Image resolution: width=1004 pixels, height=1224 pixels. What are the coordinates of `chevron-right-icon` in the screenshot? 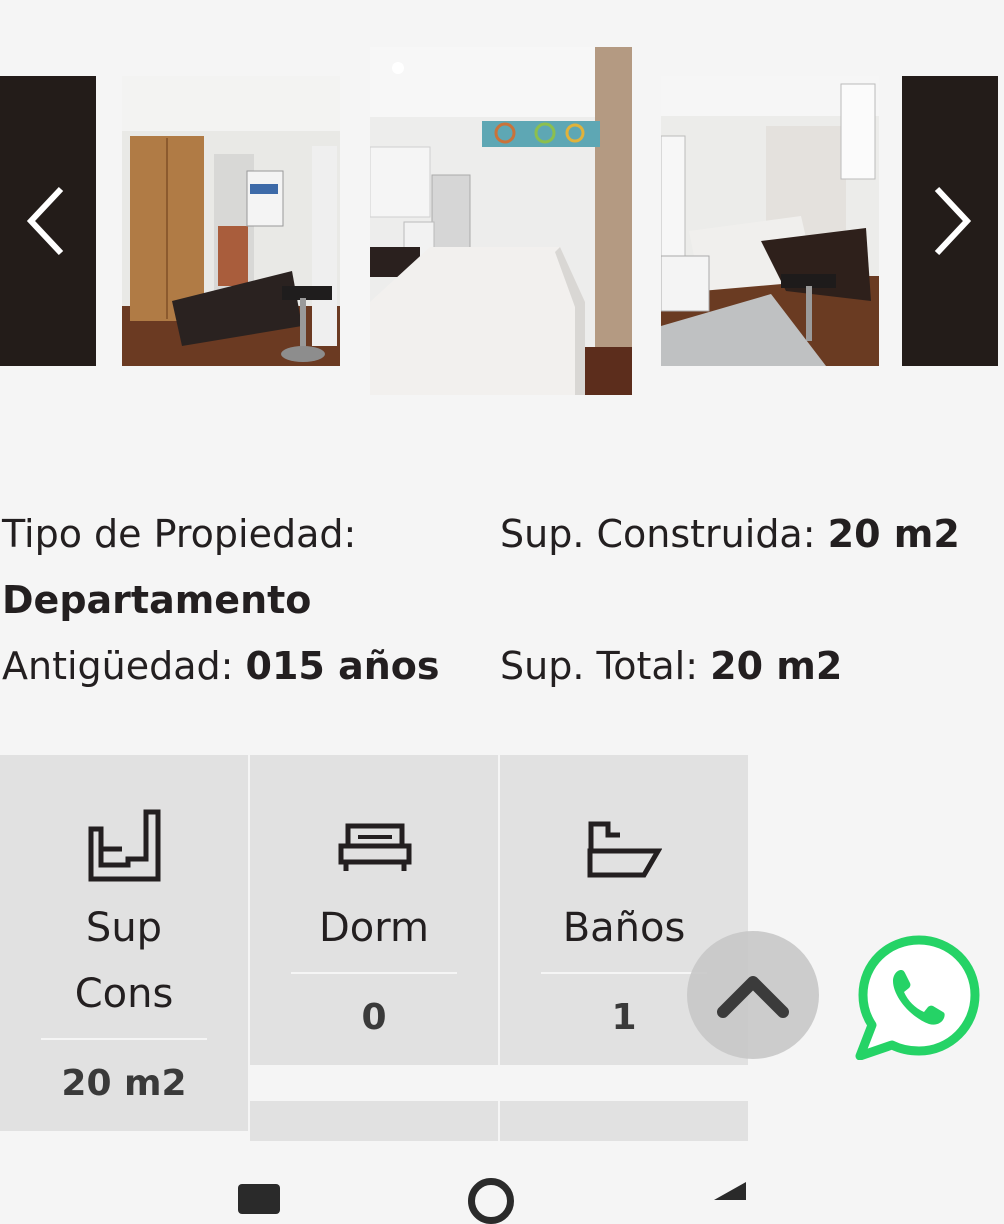 It's located at (953, 221).